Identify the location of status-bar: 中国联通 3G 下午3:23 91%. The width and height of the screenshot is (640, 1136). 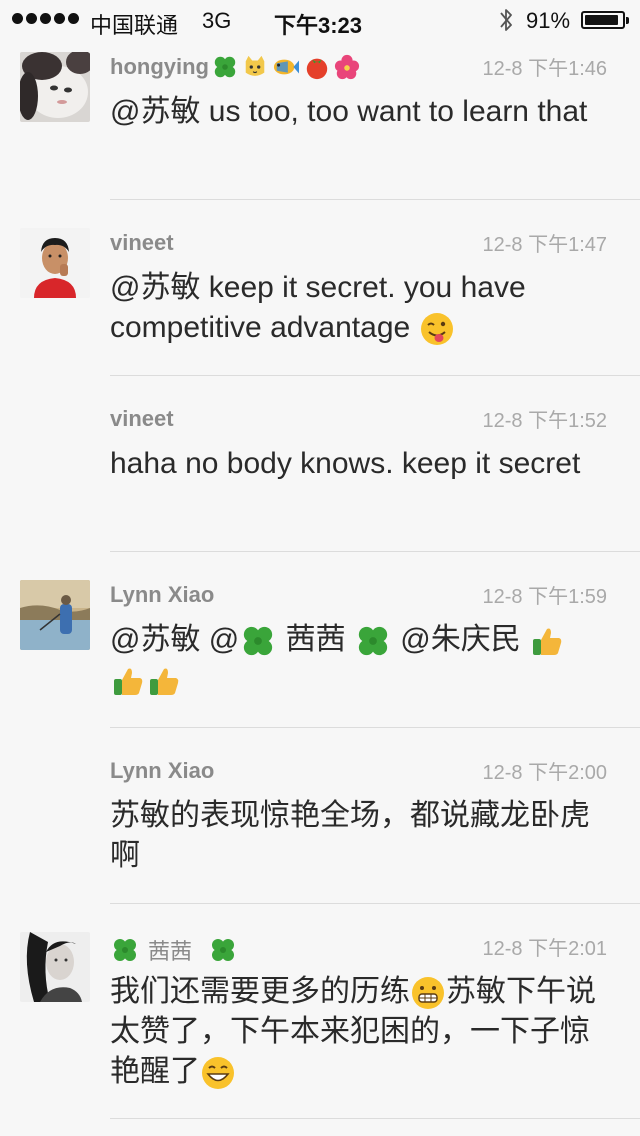
(320, 20).